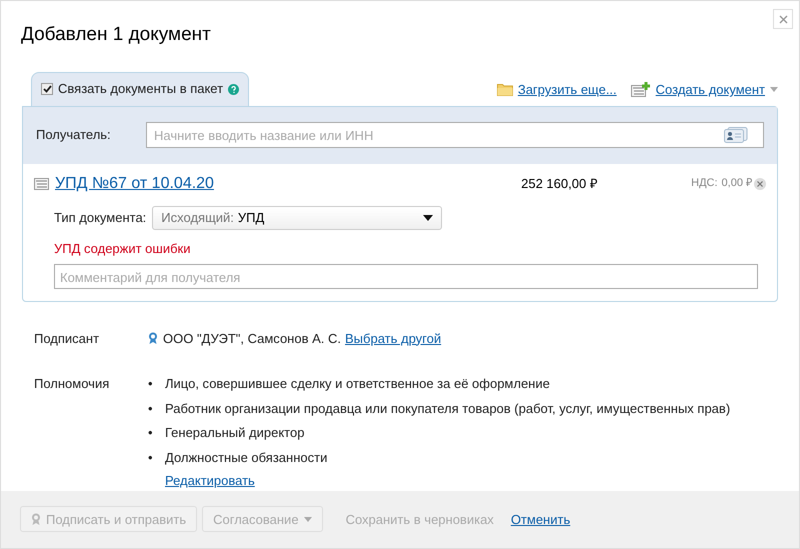 The image size is (800, 549). I want to click on document-type-select: Исходящий: УПД, so click(297, 218).